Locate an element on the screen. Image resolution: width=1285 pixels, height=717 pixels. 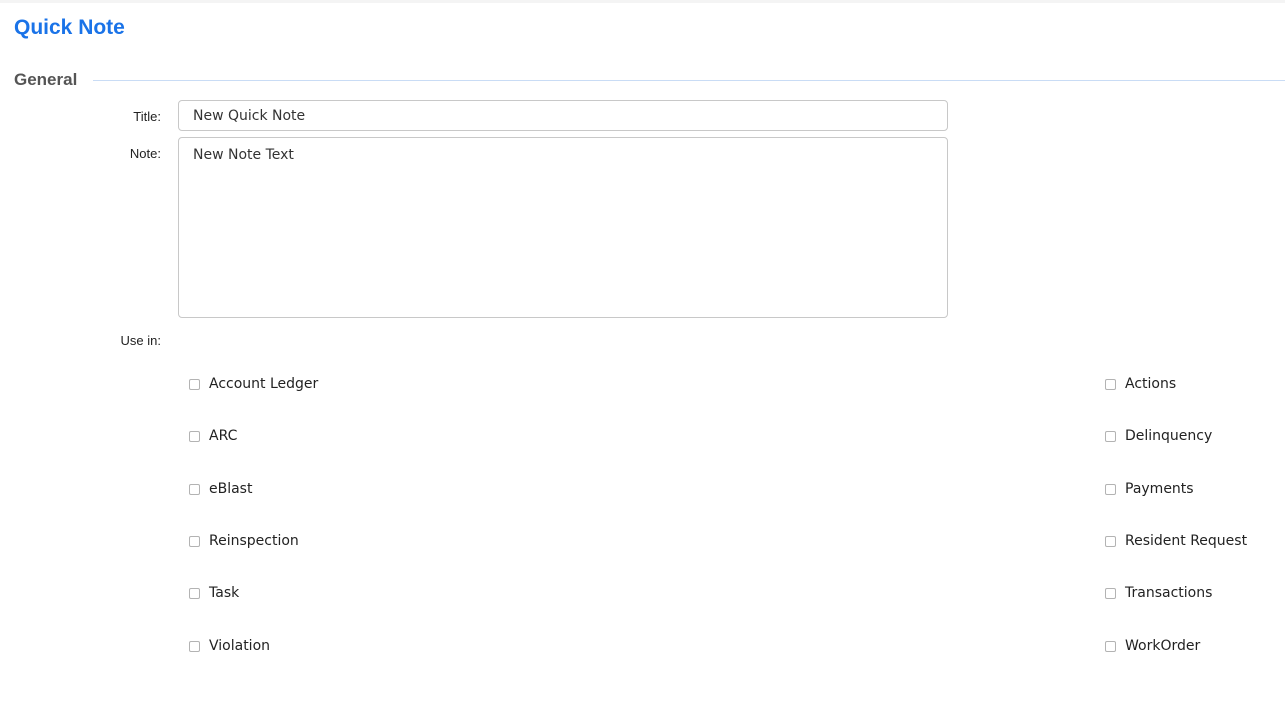
top-border is located at coordinates (642, 1).